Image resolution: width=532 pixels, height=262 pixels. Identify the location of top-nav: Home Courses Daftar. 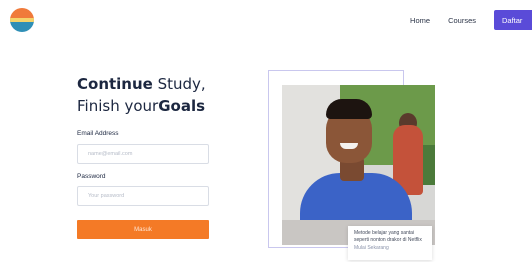
(471, 20).